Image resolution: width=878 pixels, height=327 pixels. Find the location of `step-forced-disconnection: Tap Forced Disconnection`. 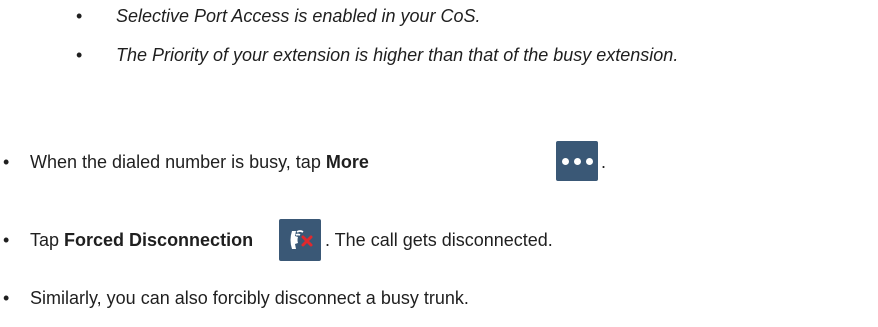

step-forced-disconnection: Tap Forced Disconnection is located at coordinates (141, 240).